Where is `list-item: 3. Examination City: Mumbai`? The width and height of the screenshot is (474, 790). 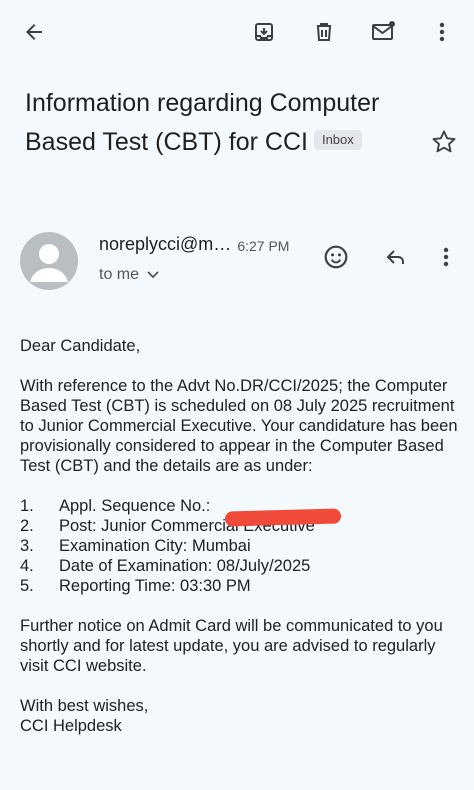
list-item: 3. Examination City: Mumbai is located at coordinates (135, 546).